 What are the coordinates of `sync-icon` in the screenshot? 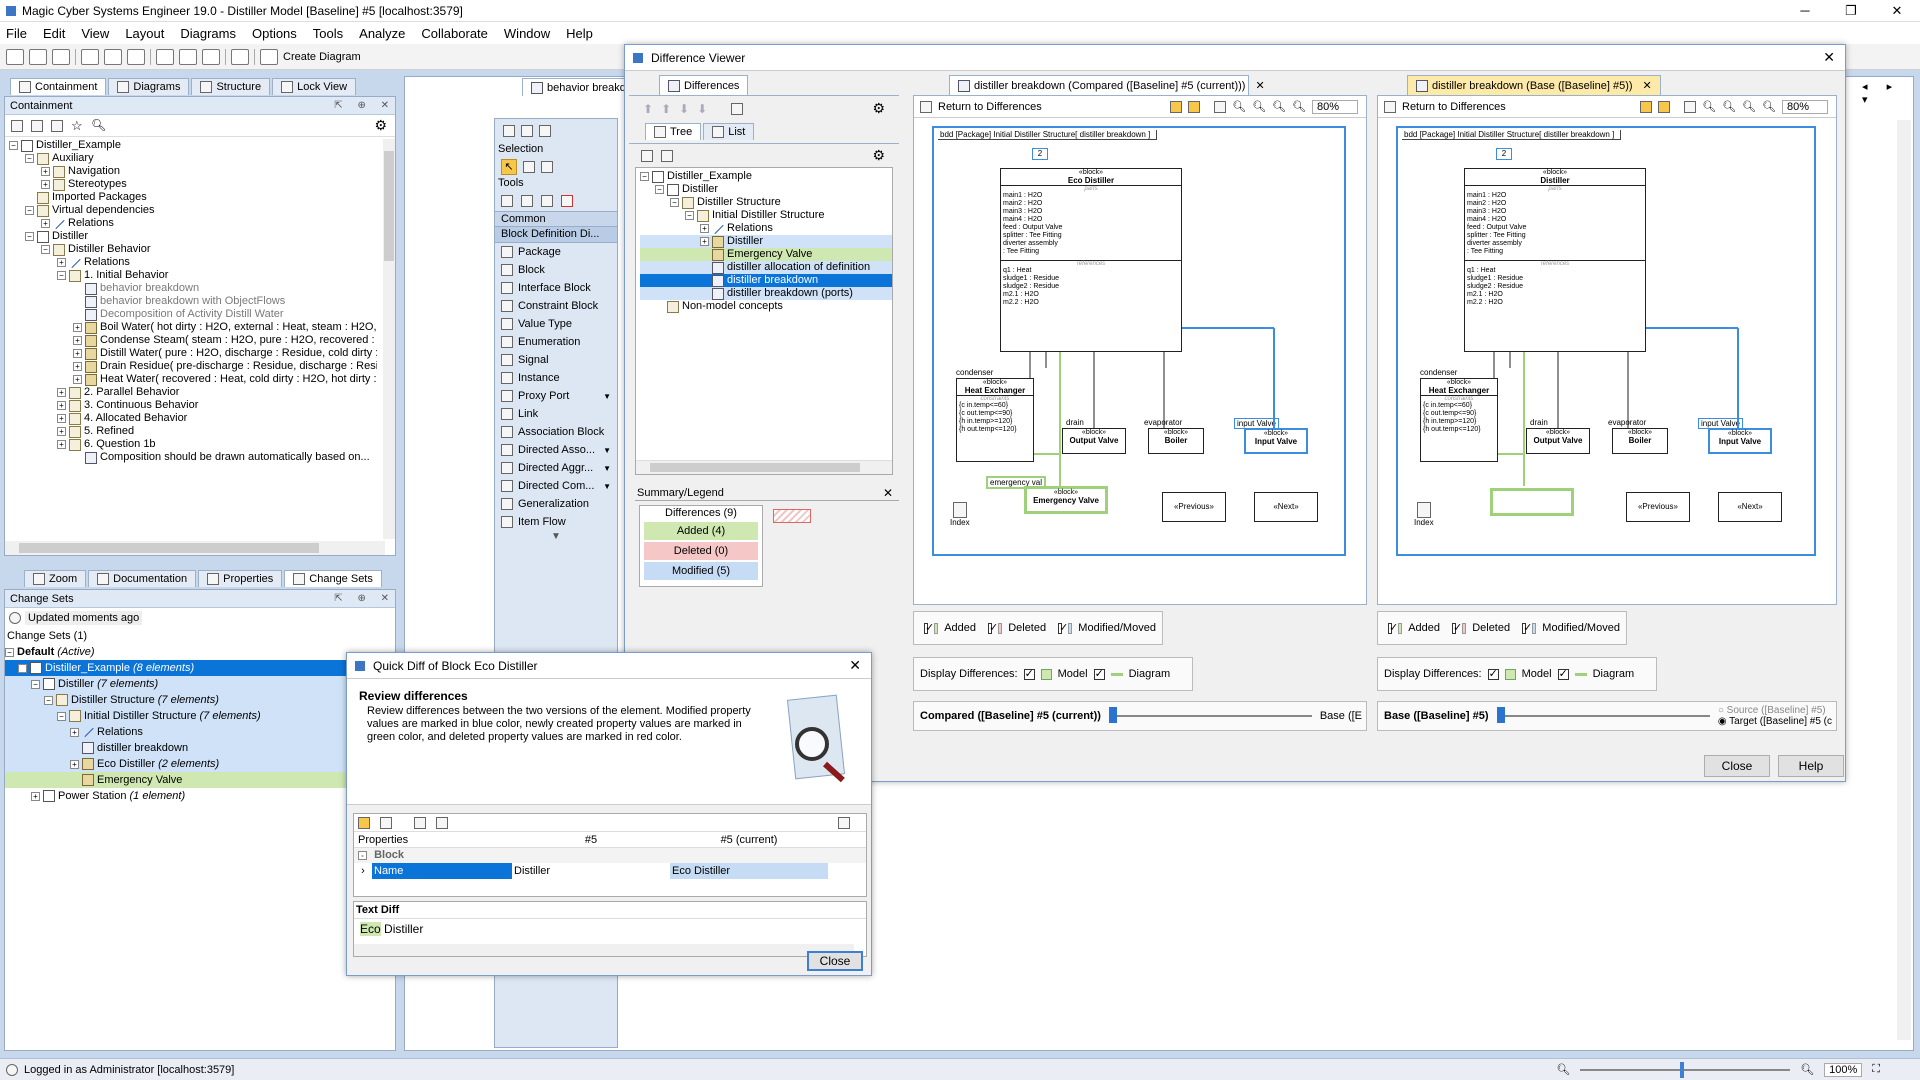 It's located at (1176, 106).